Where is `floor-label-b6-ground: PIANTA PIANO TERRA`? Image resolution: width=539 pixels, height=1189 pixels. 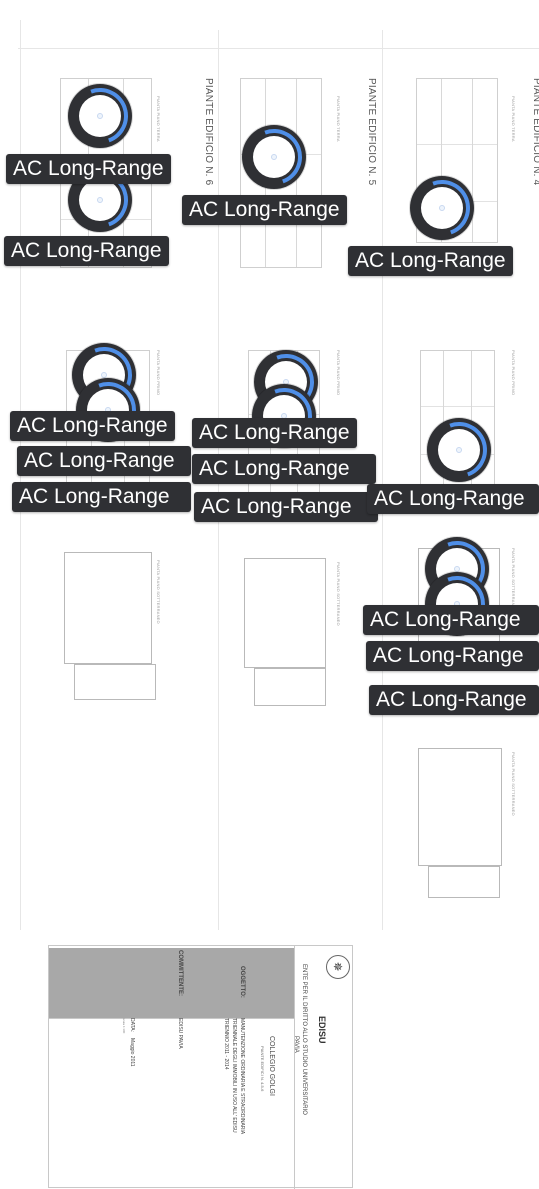
floor-label-b6-ground: PIANTA PIANO TERRA is located at coordinates (158, 119).